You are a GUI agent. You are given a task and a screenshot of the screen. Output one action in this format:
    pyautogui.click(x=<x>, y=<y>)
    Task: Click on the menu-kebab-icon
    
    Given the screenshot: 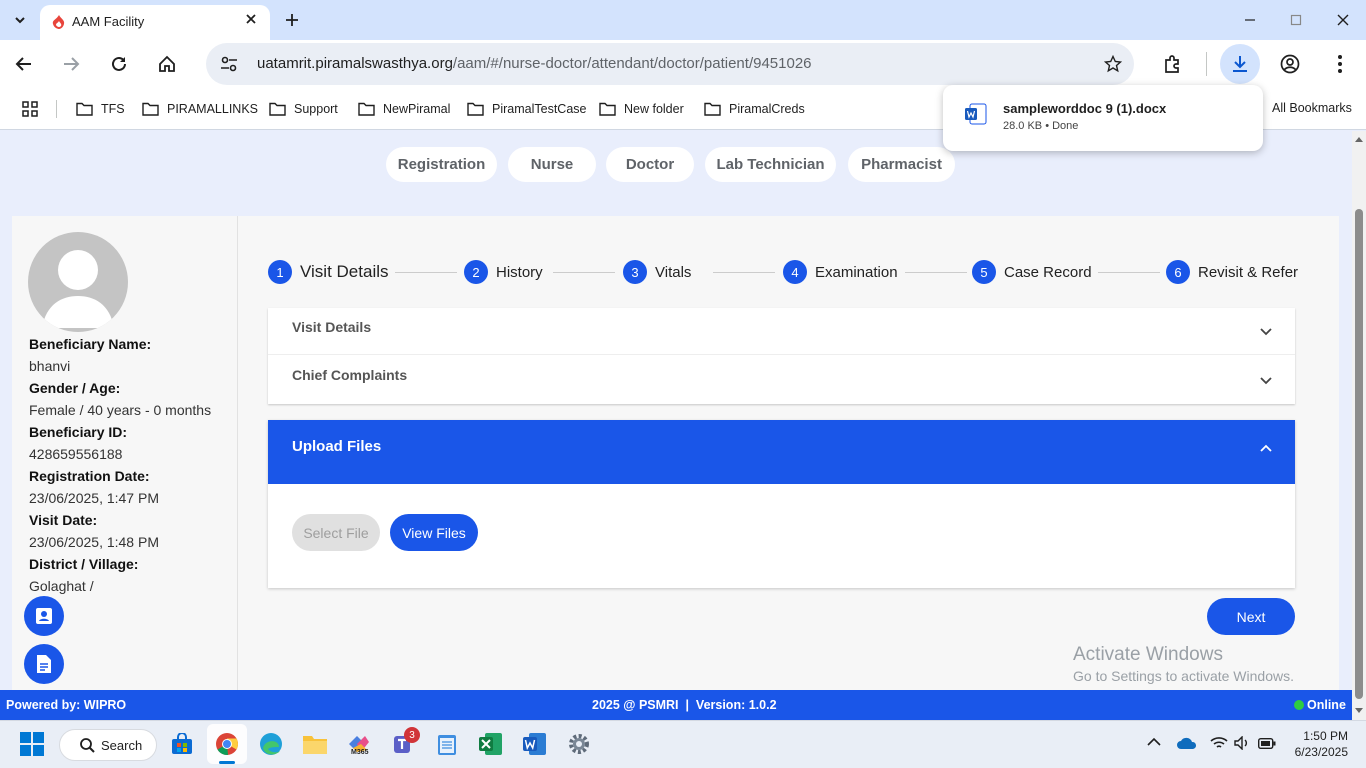 What is the action you would take?
    pyautogui.click(x=1340, y=64)
    